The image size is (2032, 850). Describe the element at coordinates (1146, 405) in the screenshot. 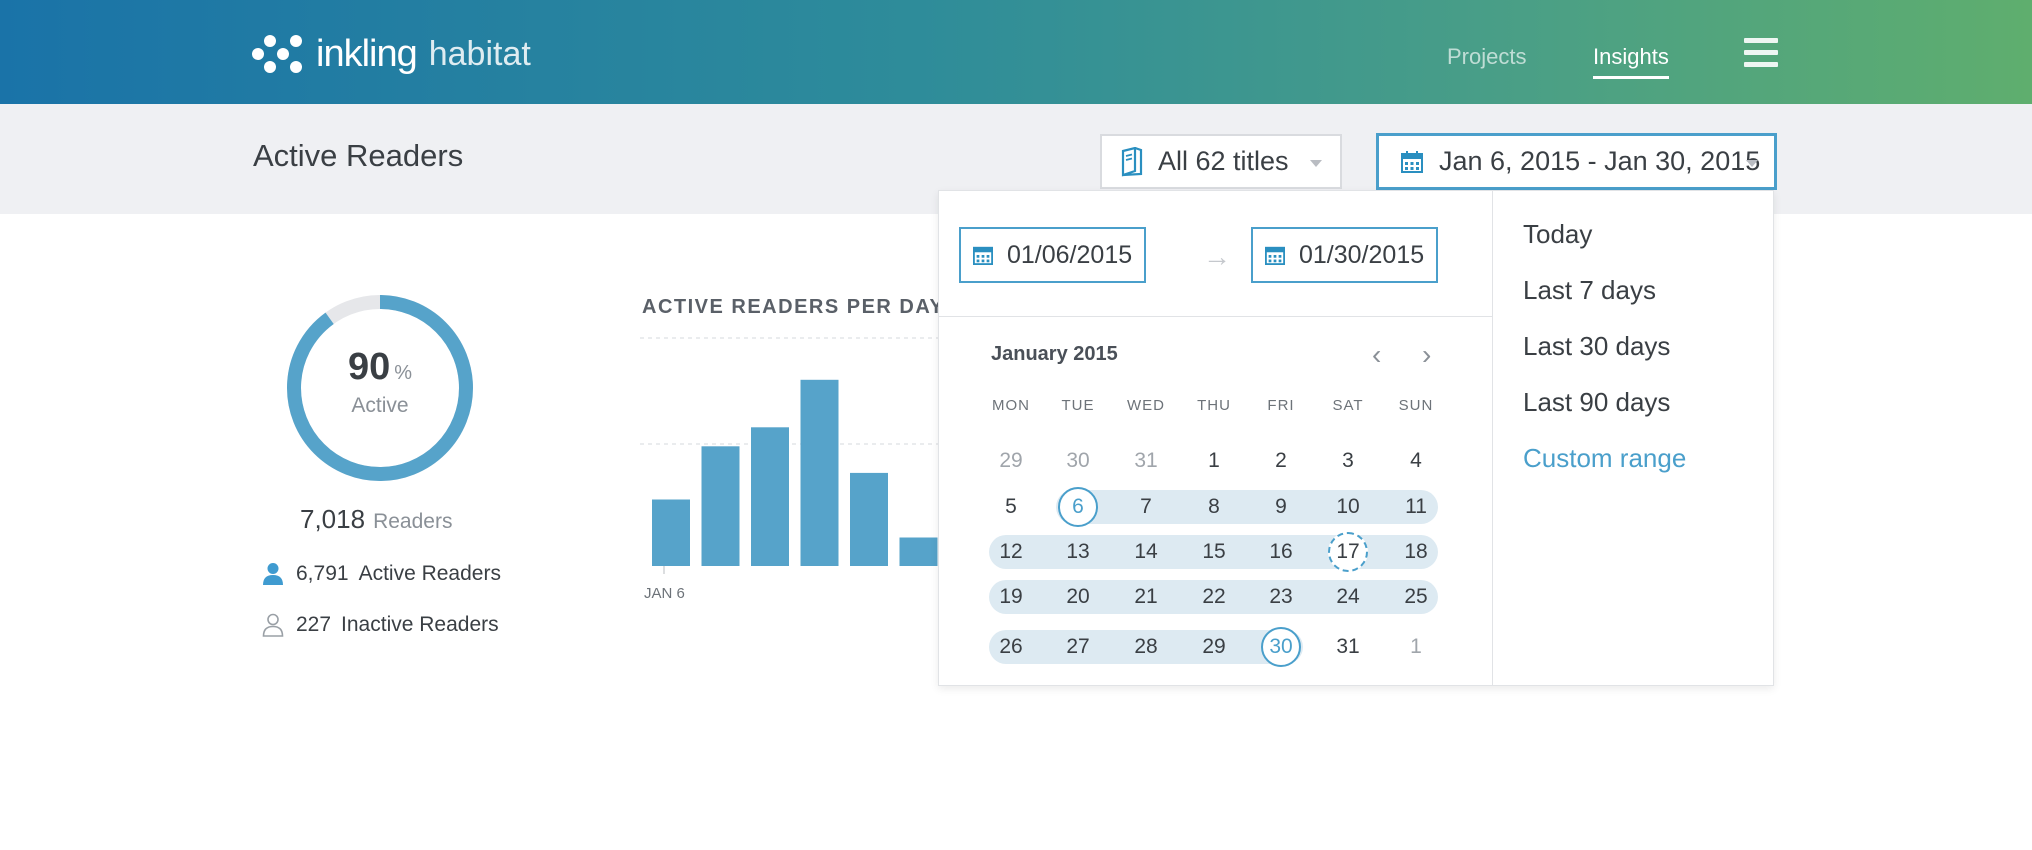

I see `weekday-header: WED` at that location.